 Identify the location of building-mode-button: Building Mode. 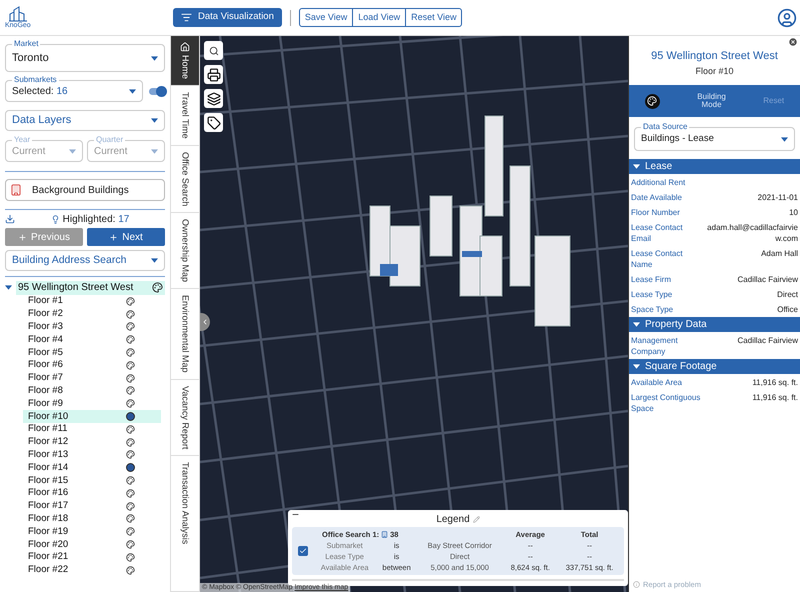
(712, 101).